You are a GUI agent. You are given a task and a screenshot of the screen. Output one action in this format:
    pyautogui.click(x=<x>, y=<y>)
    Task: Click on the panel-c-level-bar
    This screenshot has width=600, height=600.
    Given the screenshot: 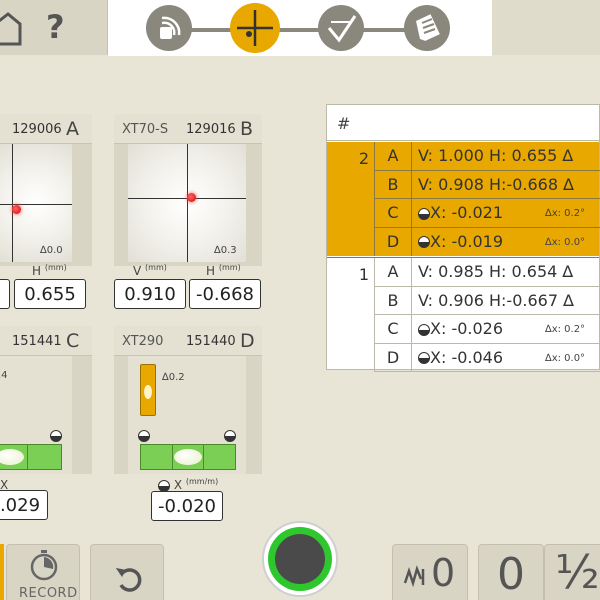 What is the action you would take?
    pyautogui.click(x=31, y=457)
    